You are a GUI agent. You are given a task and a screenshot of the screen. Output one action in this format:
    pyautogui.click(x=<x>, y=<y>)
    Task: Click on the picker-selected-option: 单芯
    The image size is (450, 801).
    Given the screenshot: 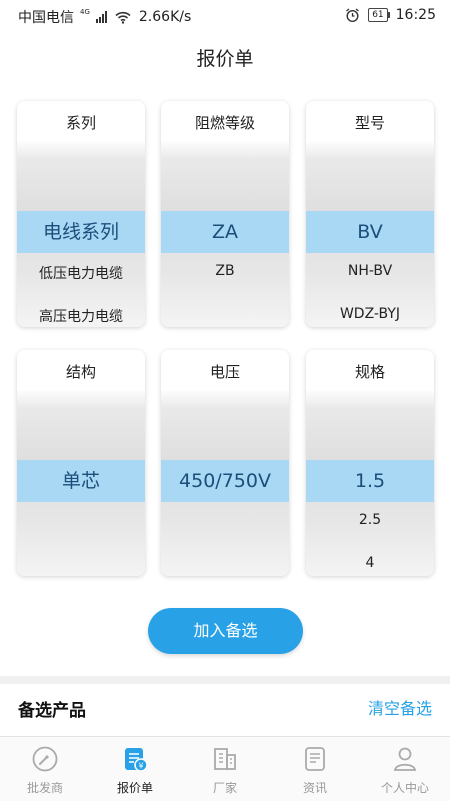 What is the action you would take?
    pyautogui.click(x=81, y=481)
    